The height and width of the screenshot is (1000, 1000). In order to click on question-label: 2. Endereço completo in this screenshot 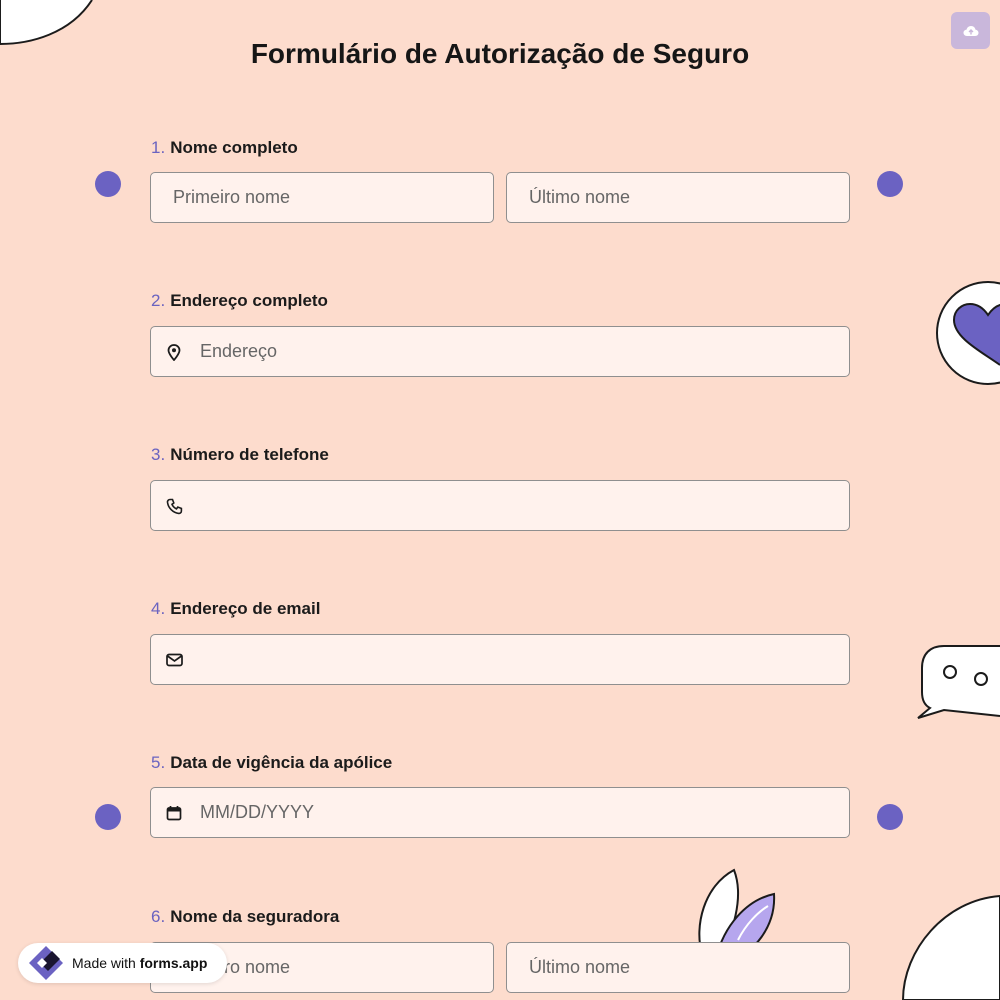, I will do `click(239, 301)`.